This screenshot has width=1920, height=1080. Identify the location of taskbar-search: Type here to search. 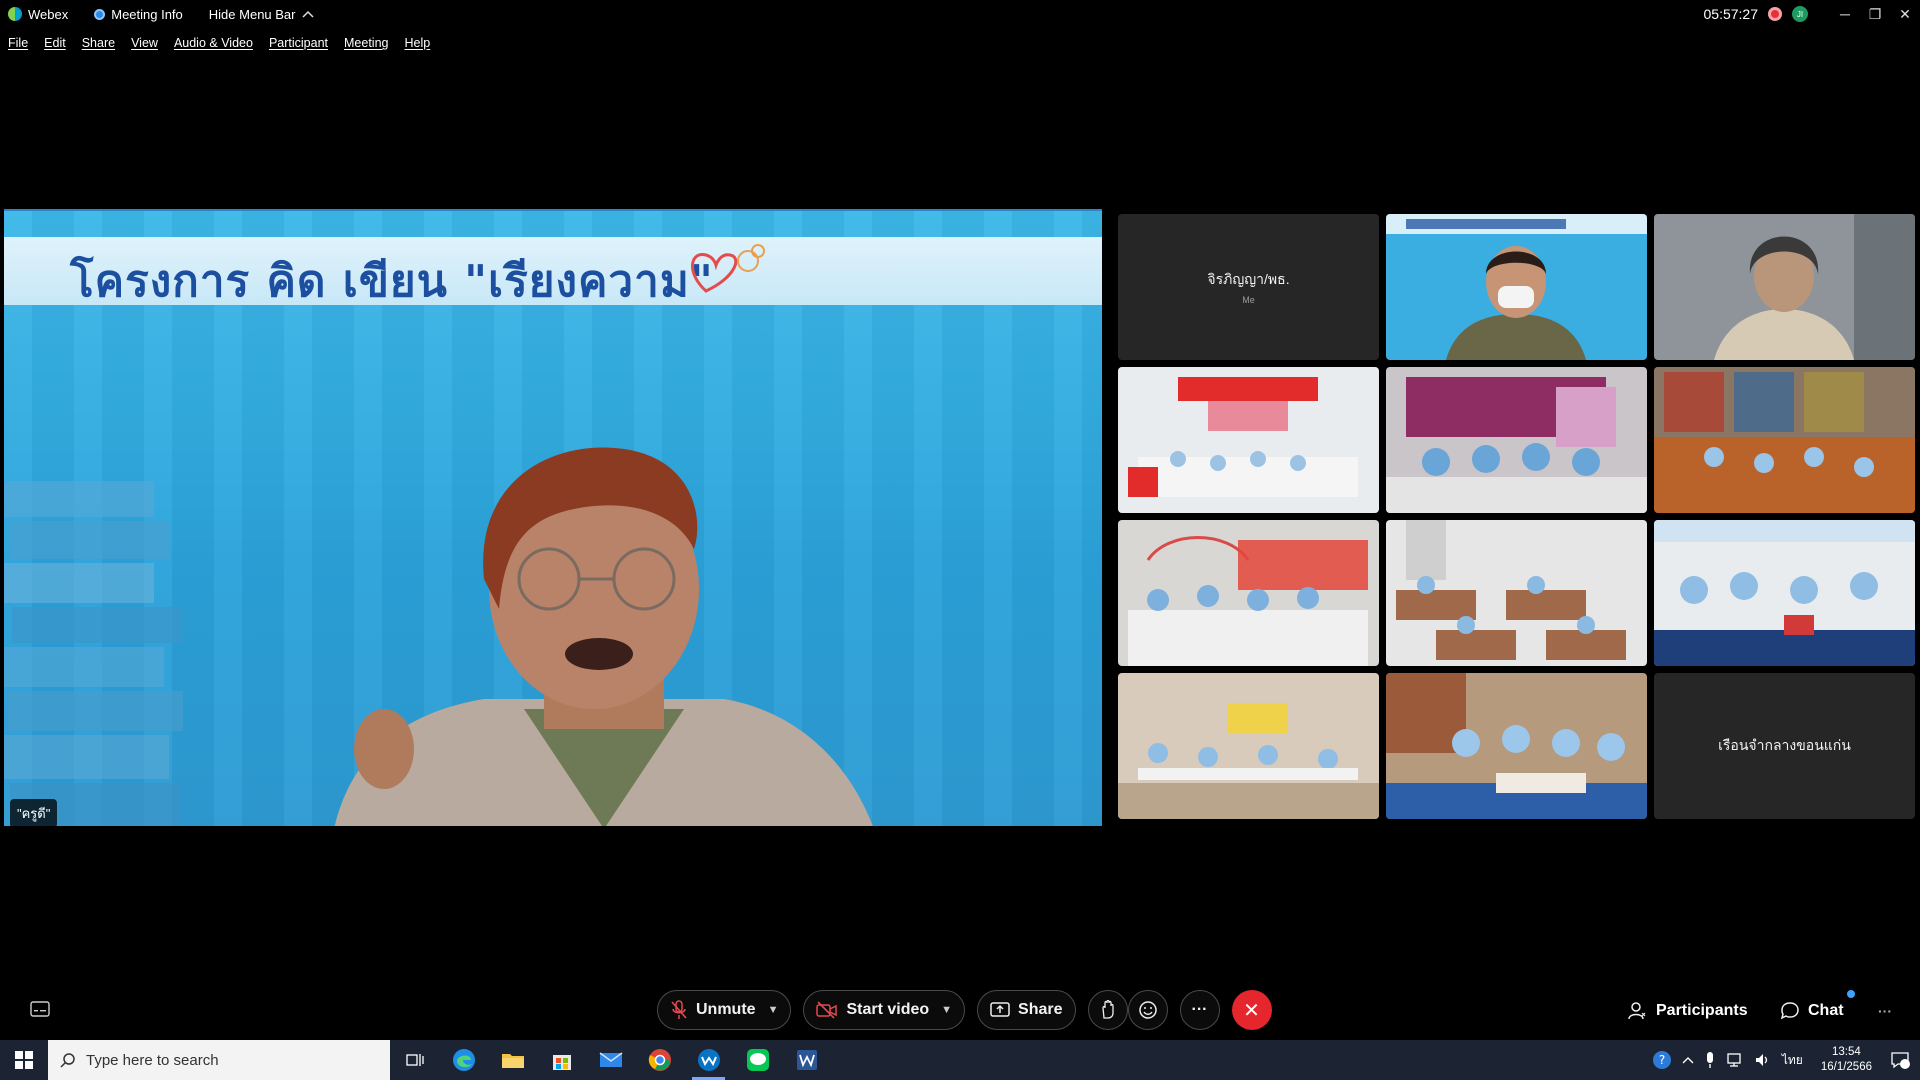
(219, 1060).